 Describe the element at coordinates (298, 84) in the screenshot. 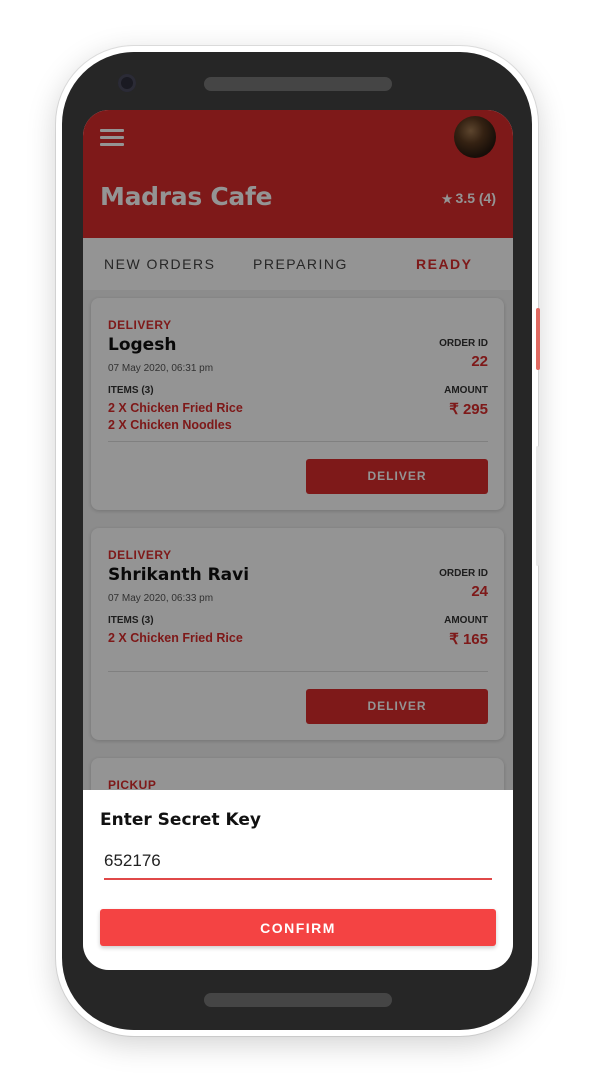

I see `speaker-grille` at that location.